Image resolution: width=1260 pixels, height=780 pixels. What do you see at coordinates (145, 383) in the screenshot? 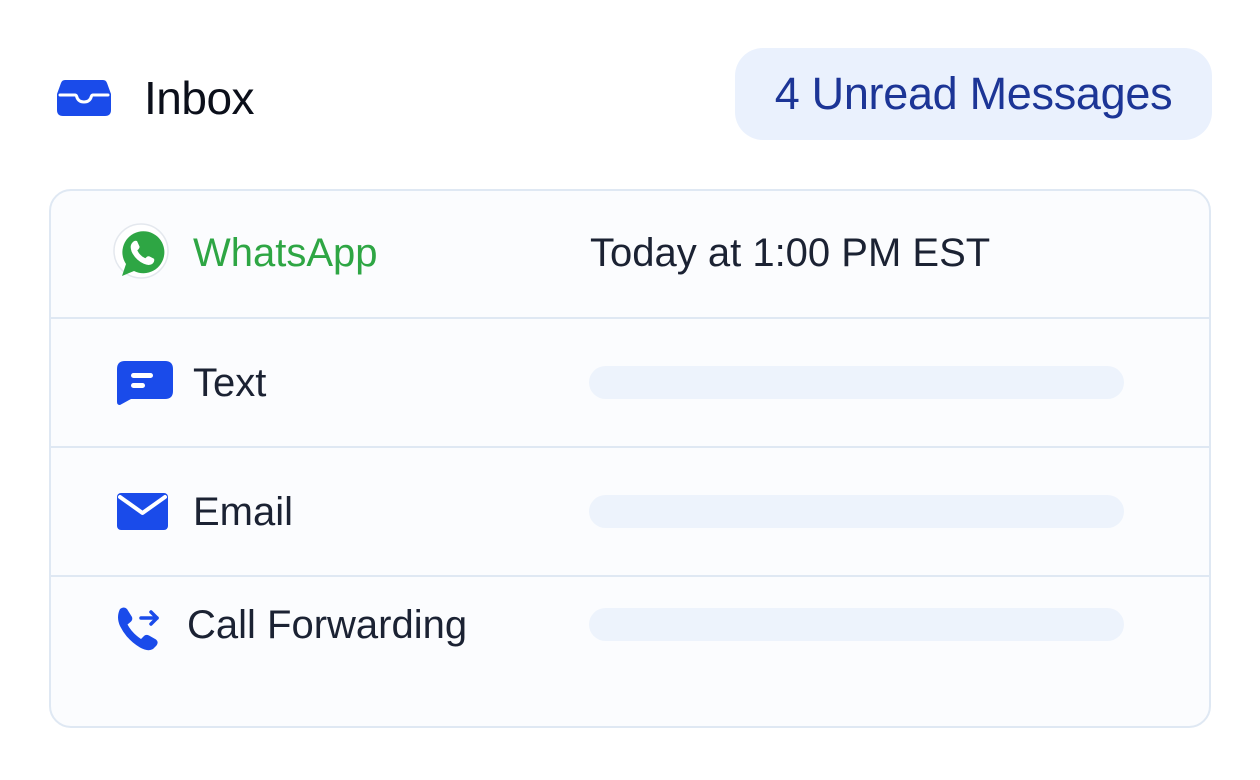
I see `text-message-icon` at bounding box center [145, 383].